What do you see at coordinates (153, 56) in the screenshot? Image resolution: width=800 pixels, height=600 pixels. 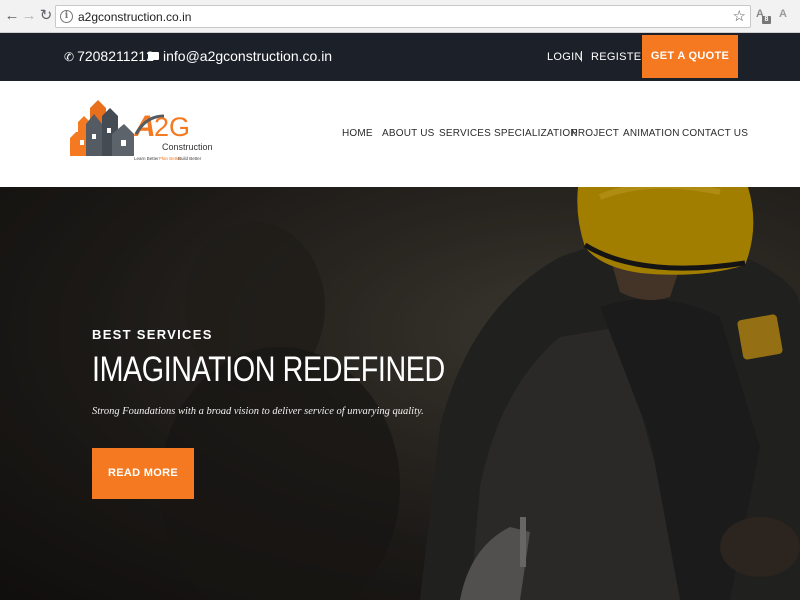 I see `envelope-icon` at bounding box center [153, 56].